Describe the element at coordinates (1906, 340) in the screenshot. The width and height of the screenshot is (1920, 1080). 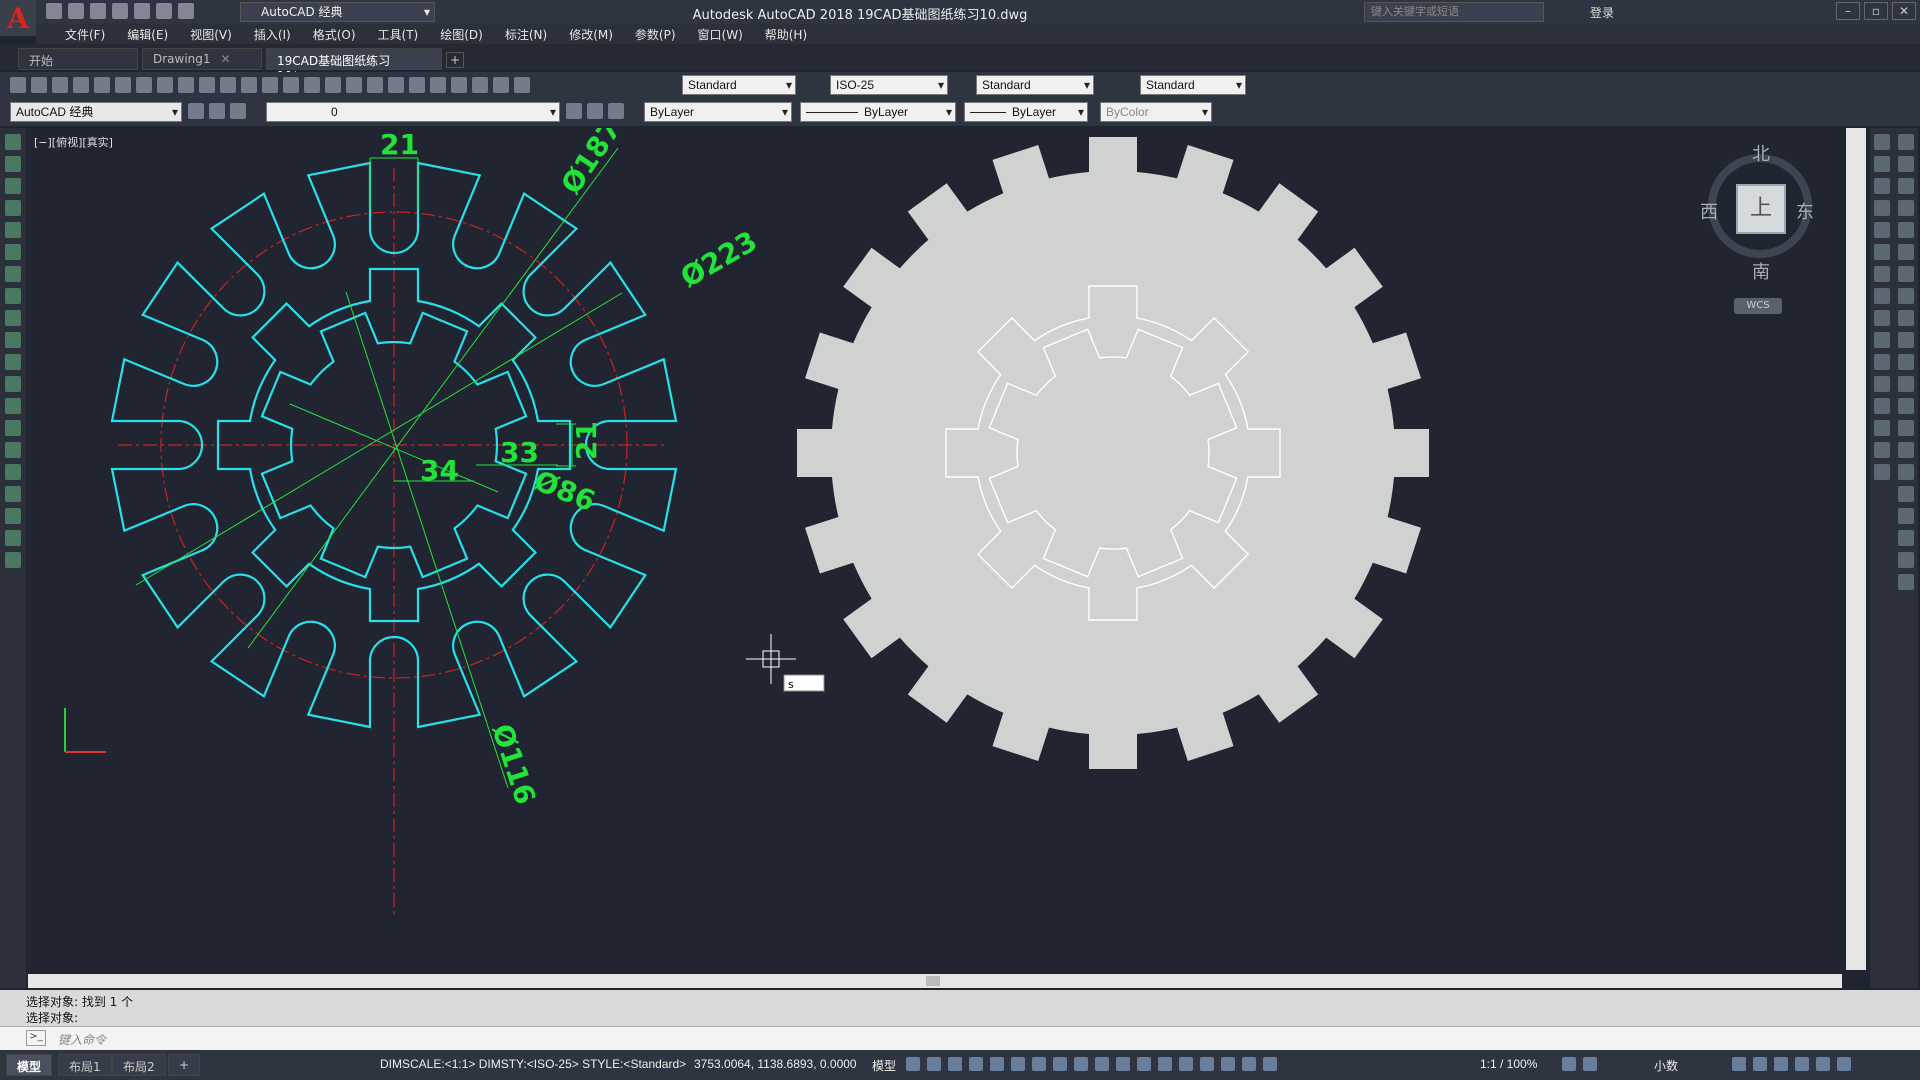
I see `baseline-icon` at that location.